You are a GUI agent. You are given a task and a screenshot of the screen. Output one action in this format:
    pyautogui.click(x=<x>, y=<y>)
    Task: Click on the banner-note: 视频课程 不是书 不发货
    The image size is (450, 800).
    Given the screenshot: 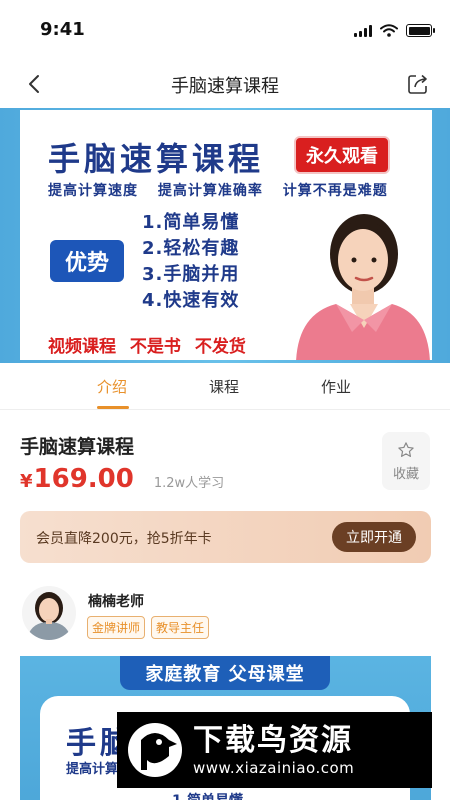 What is the action you would take?
    pyautogui.click(x=151, y=344)
    